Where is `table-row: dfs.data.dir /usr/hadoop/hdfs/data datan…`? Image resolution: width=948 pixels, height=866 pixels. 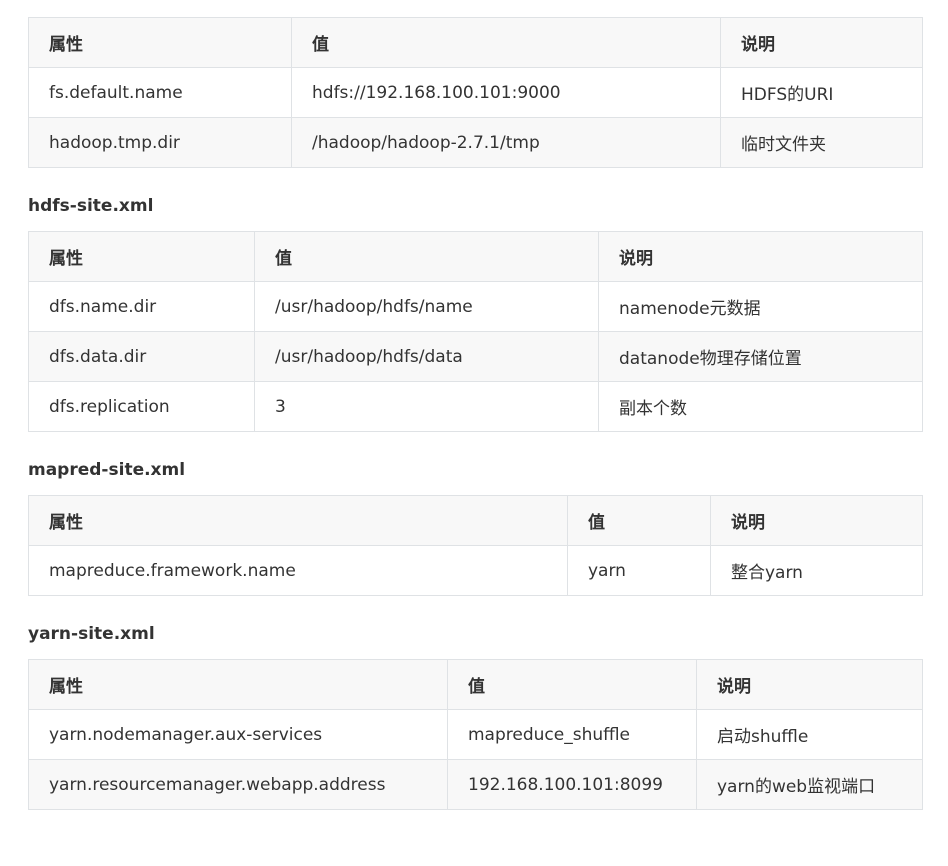 table-row: dfs.data.dir /usr/hadoop/hdfs/data datan… is located at coordinates (475, 356).